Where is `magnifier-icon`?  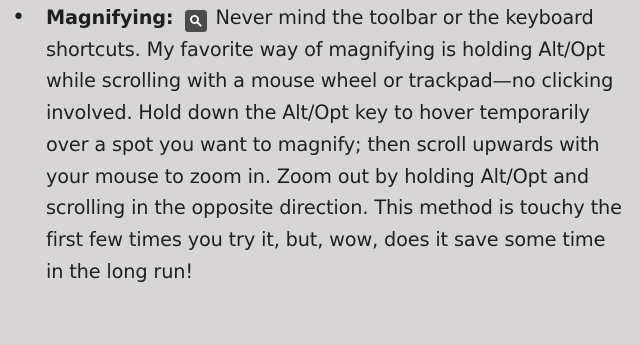
magnifier-icon is located at coordinates (196, 21).